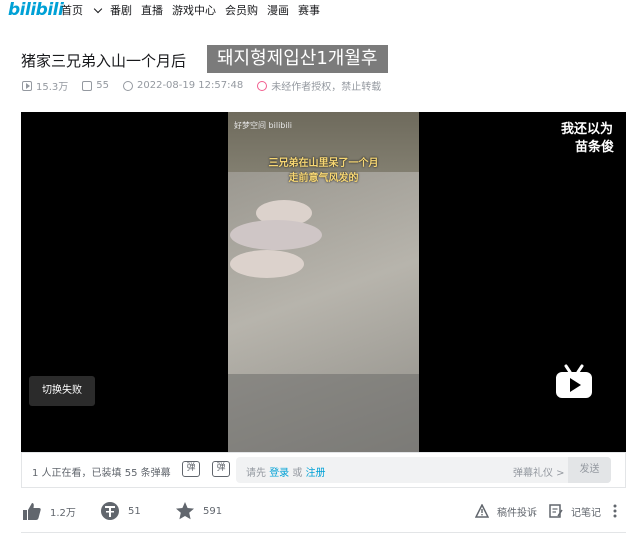 The width and height of the screenshot is (640, 549). What do you see at coordinates (104, 61) in the screenshot?
I see `video-title: 猪家三兄弟入山一个月后` at bounding box center [104, 61].